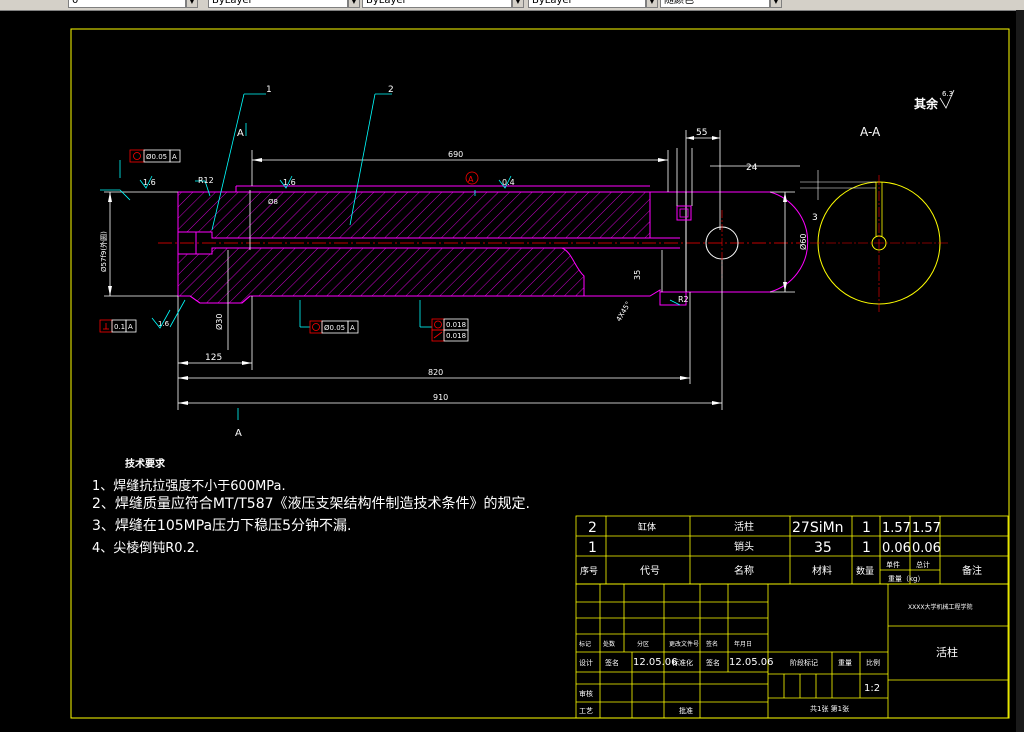 This screenshot has height=732, width=1024. I want to click on bom-row2-qty: 1, so click(866, 528).